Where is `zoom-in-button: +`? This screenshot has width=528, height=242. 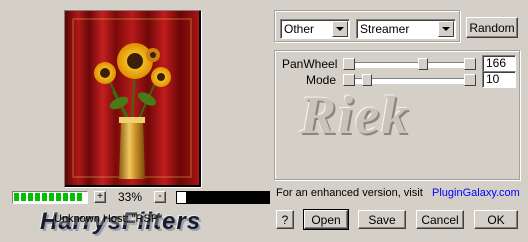 zoom-in-button: + is located at coordinates (100, 197).